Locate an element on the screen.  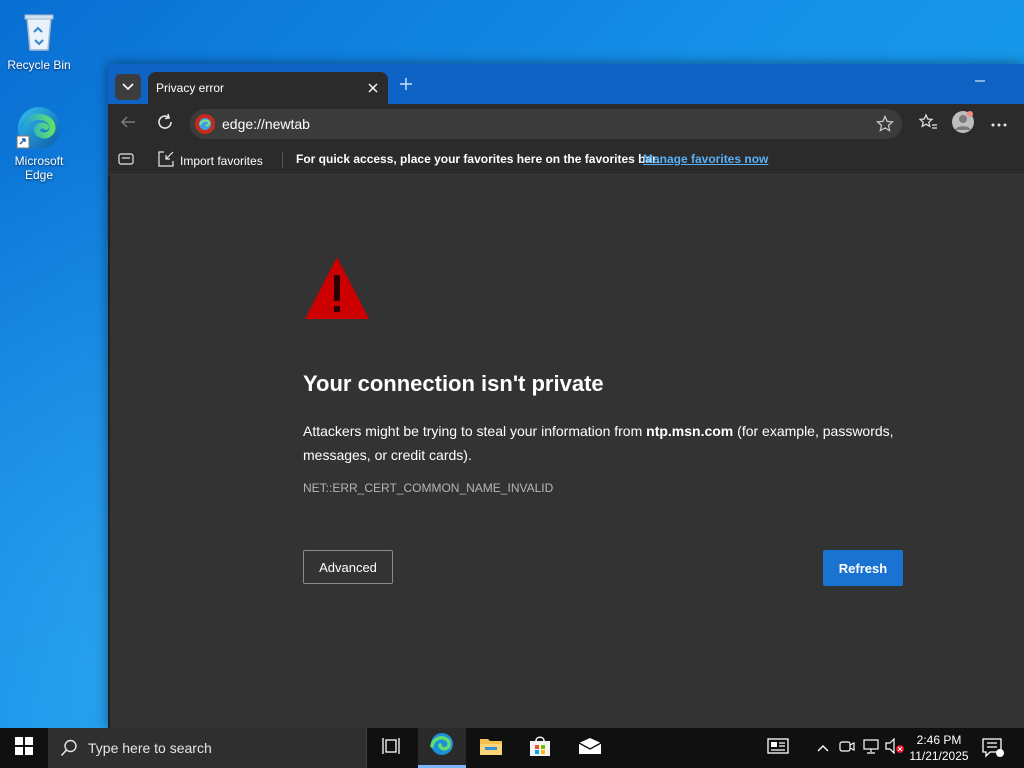
recycle-bin-icon is located at coordinates (39, 32).